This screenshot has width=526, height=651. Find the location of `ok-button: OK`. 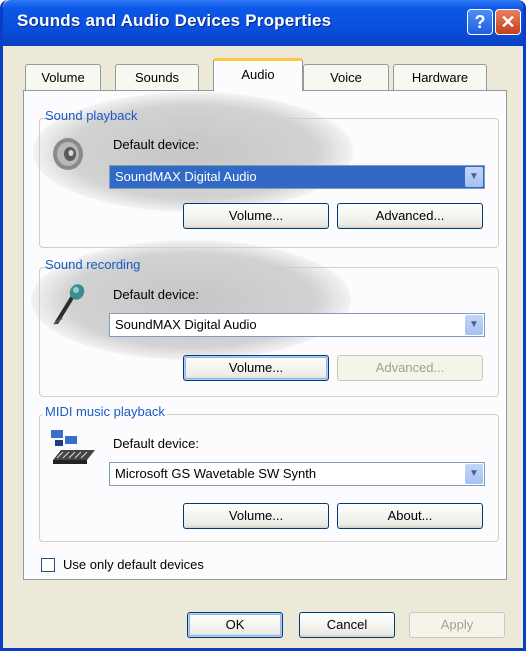

ok-button: OK is located at coordinates (235, 625).